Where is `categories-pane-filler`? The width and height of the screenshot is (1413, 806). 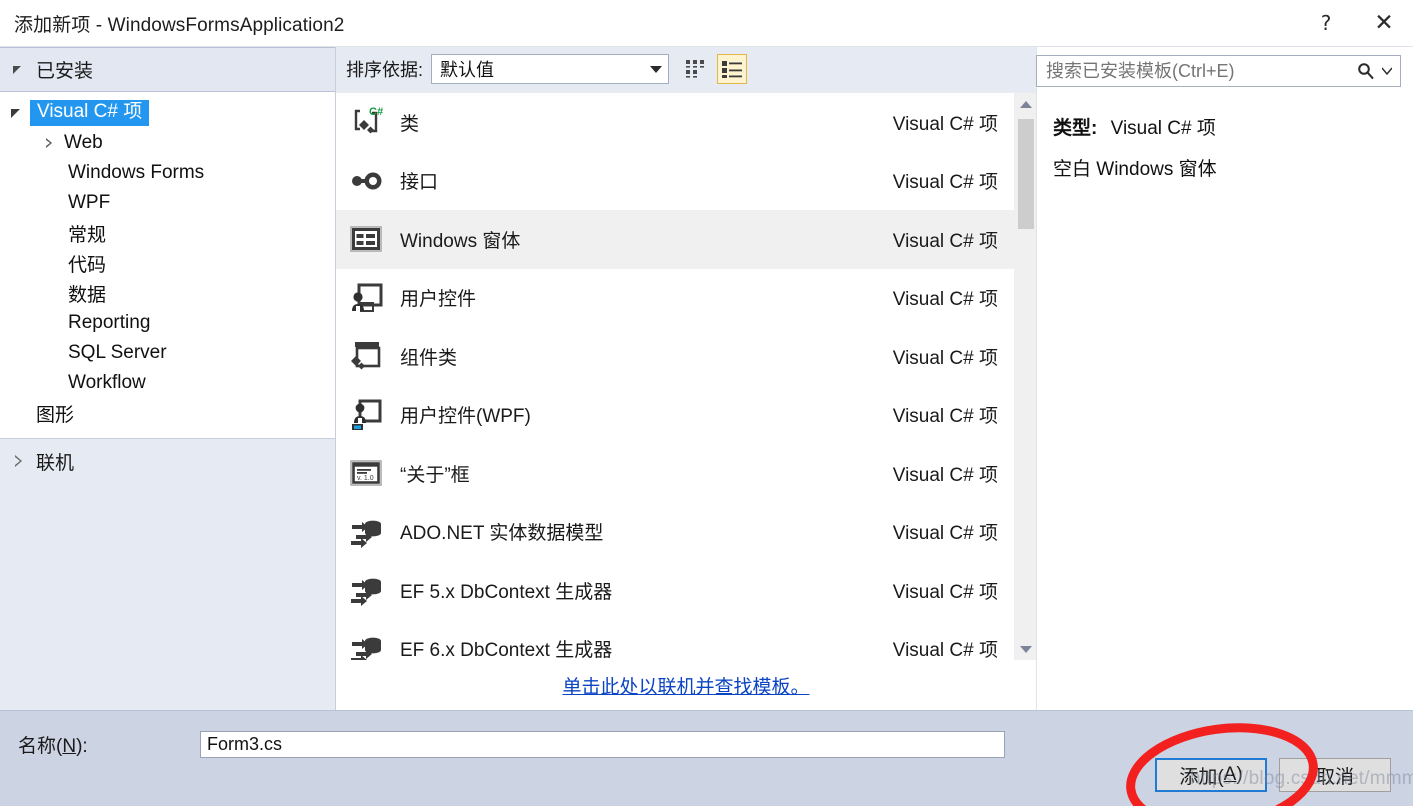
categories-pane-filler is located at coordinates (167, 596).